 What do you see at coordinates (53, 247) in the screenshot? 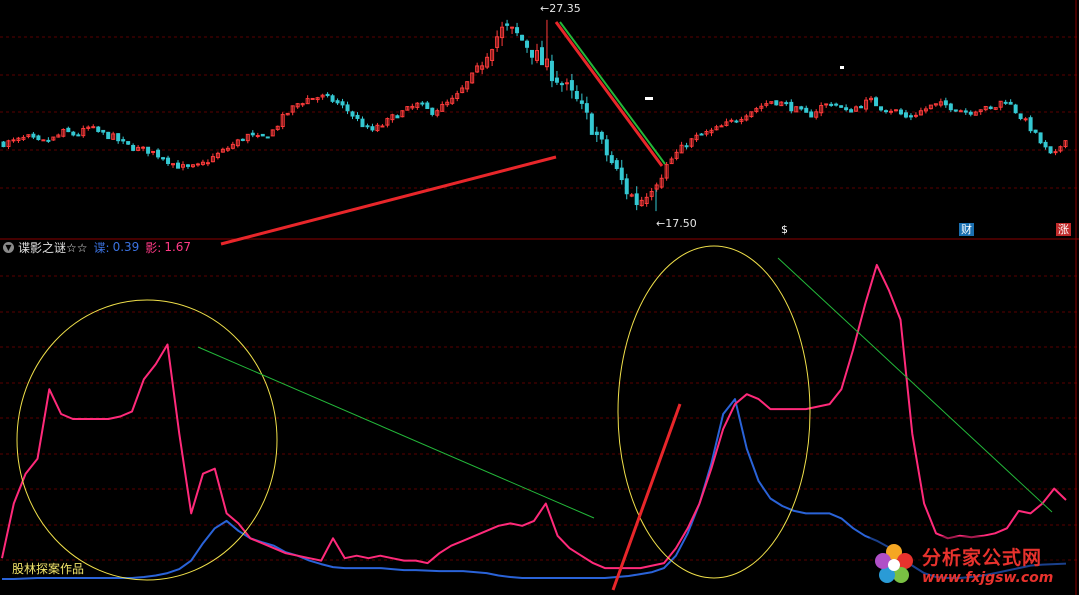
I see `indicator-name: 谍影之谜☆☆` at bounding box center [53, 247].